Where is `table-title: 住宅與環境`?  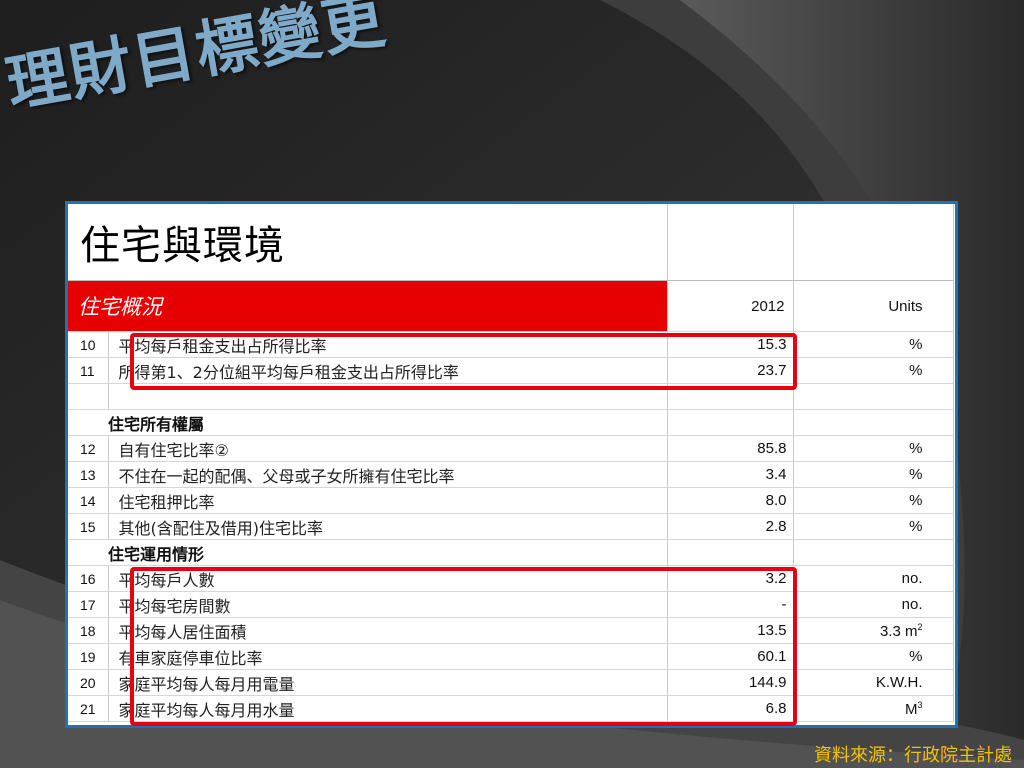
table-title: 住宅與環境 is located at coordinates (368, 242).